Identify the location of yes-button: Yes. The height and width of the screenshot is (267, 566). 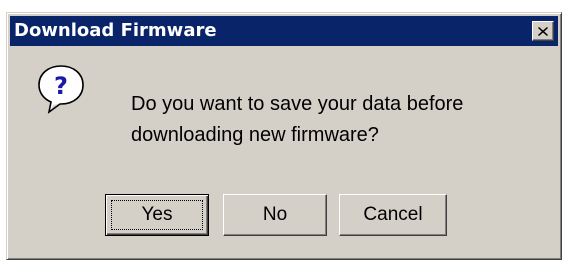
(157, 215).